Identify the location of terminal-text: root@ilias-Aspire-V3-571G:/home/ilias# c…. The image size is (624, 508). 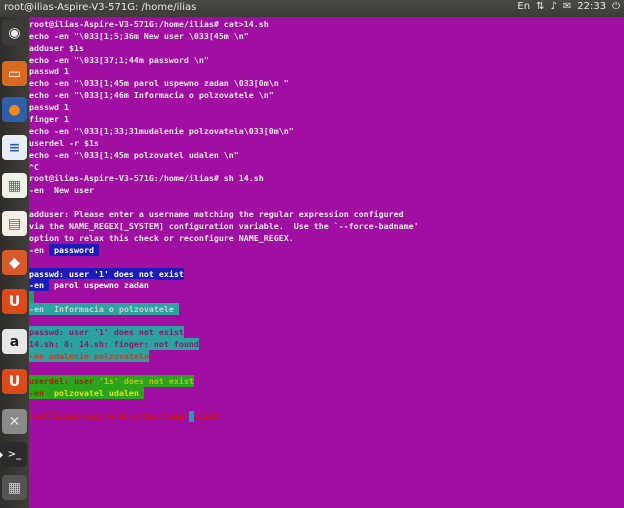
(149, 24).